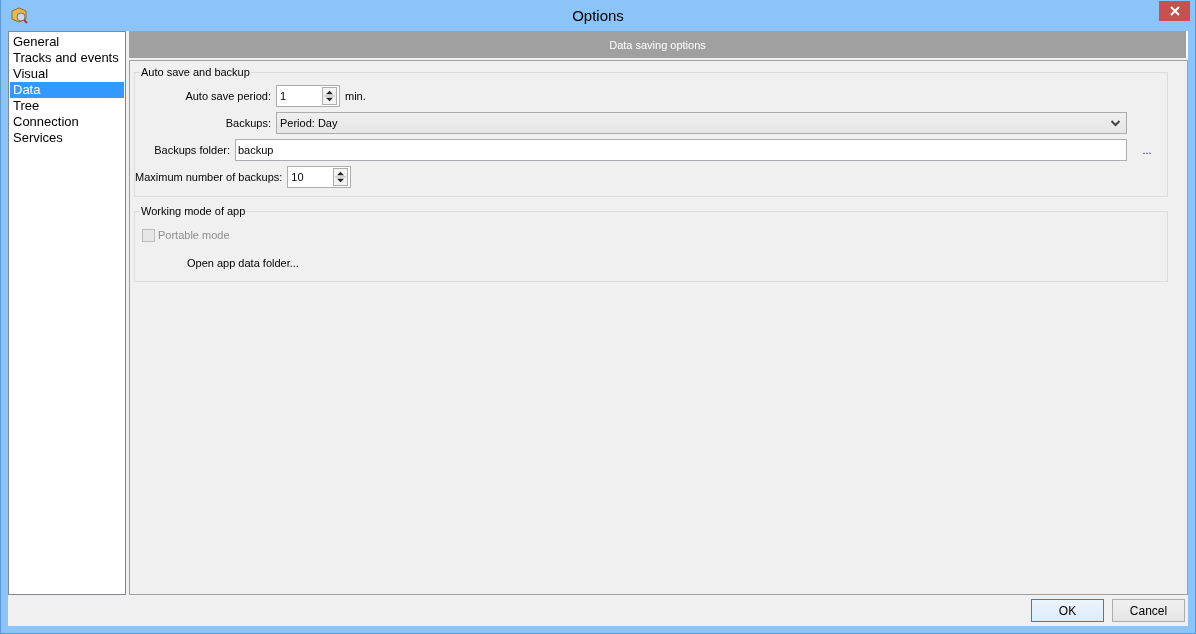 The height and width of the screenshot is (634, 1196). I want to click on field-label: Backups folder:, so click(192, 150).